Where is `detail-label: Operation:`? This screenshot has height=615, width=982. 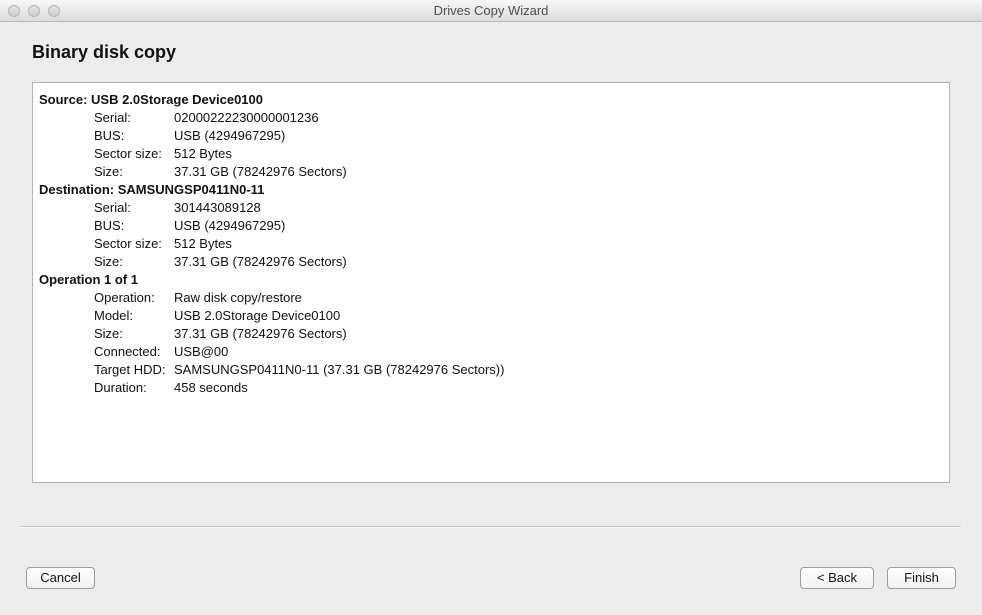
detail-label: Operation: is located at coordinates (124, 297).